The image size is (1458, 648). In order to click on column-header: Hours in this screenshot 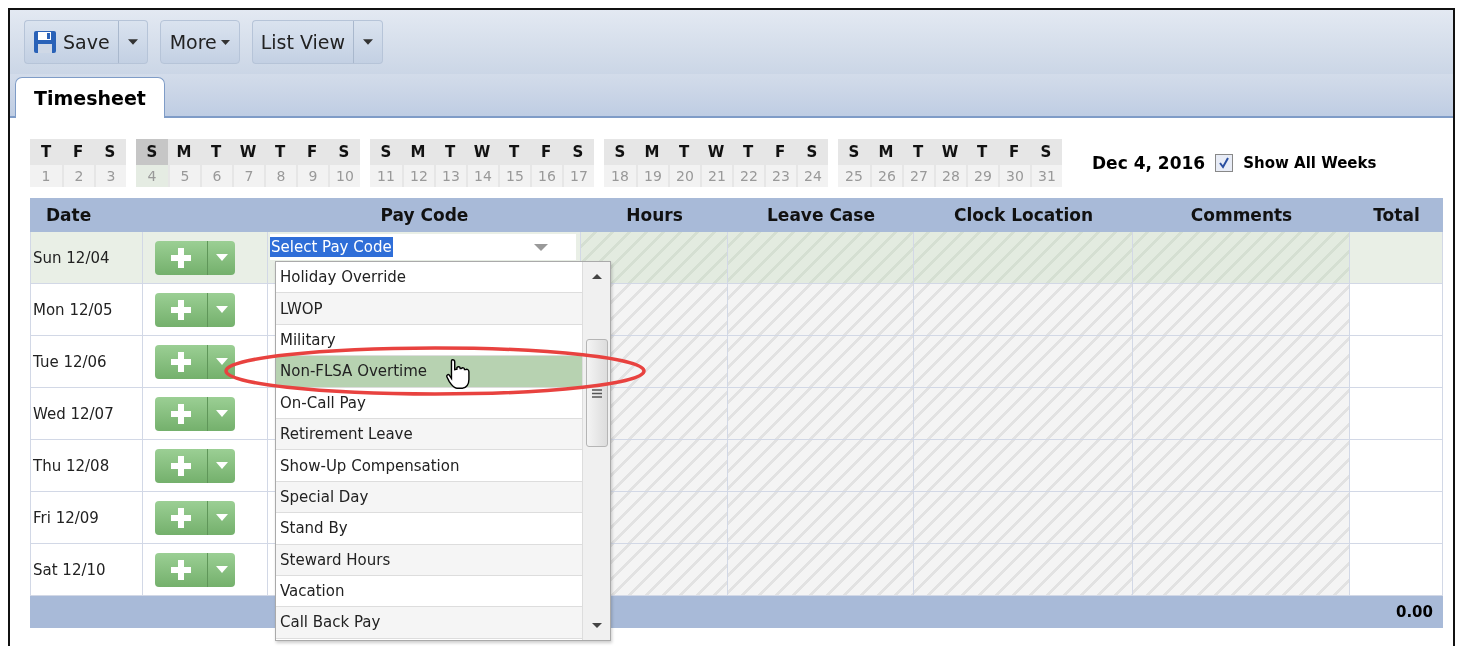, I will do `click(654, 215)`.